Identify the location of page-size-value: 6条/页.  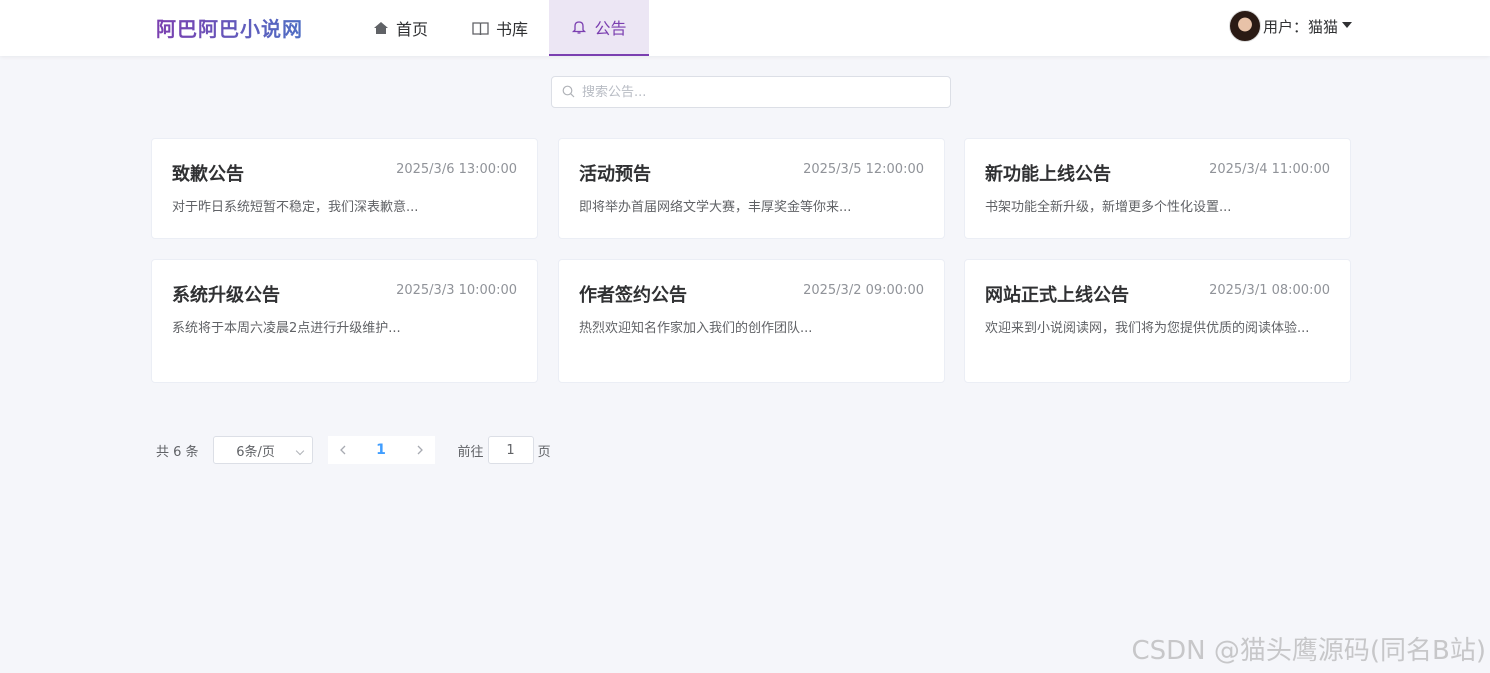
(255, 452).